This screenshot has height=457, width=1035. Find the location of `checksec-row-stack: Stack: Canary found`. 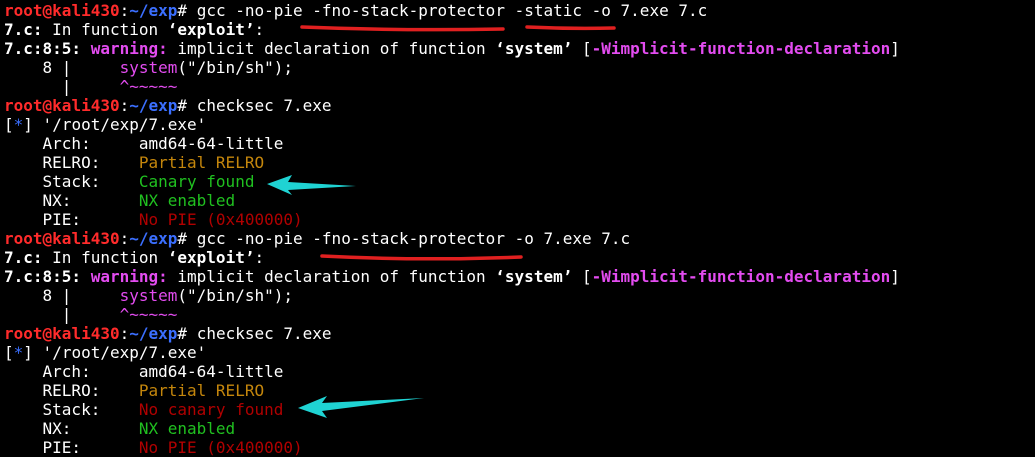

checksec-row-stack: Stack: Canary found is located at coordinates (519, 181).